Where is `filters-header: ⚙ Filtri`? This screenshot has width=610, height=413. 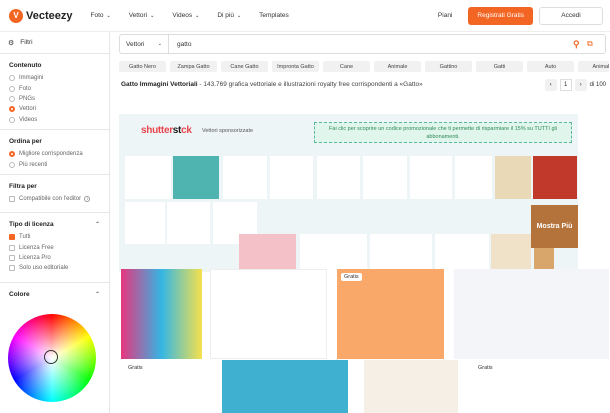 filters-header: ⚙ Filtri is located at coordinates (54, 43).